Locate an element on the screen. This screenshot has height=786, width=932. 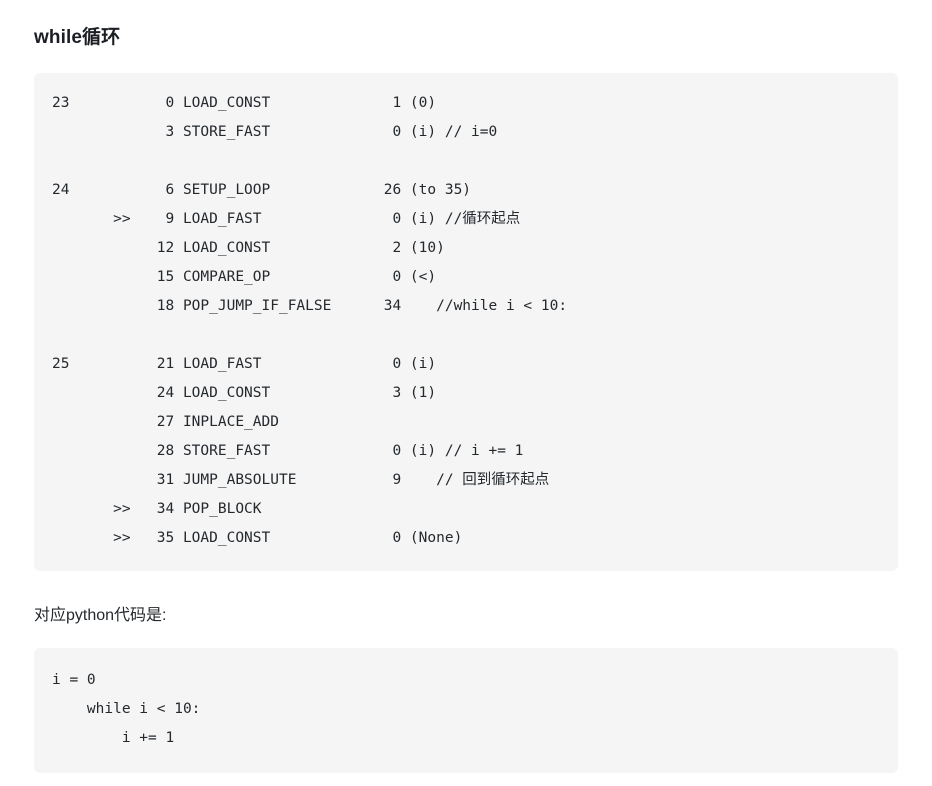
python-source-code-block: i = 0 while i < 10: i += 1 is located at coordinates (466, 711).